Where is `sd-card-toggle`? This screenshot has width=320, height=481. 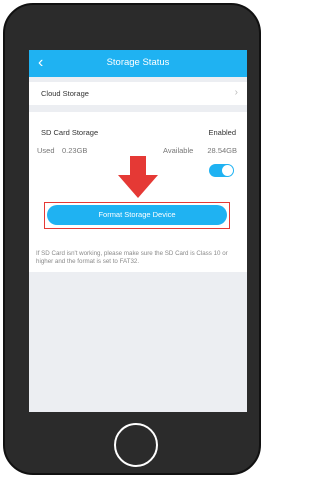 sd-card-toggle is located at coordinates (221, 170).